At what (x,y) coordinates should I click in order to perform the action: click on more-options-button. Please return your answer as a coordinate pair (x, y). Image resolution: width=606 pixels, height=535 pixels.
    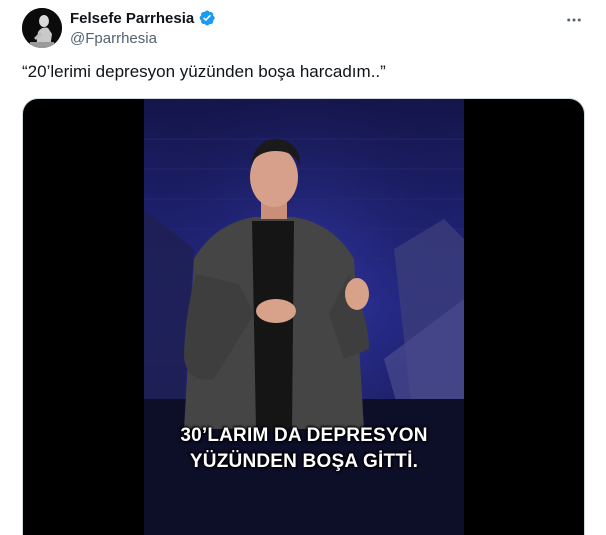
    Looking at the image, I should click on (574, 20).